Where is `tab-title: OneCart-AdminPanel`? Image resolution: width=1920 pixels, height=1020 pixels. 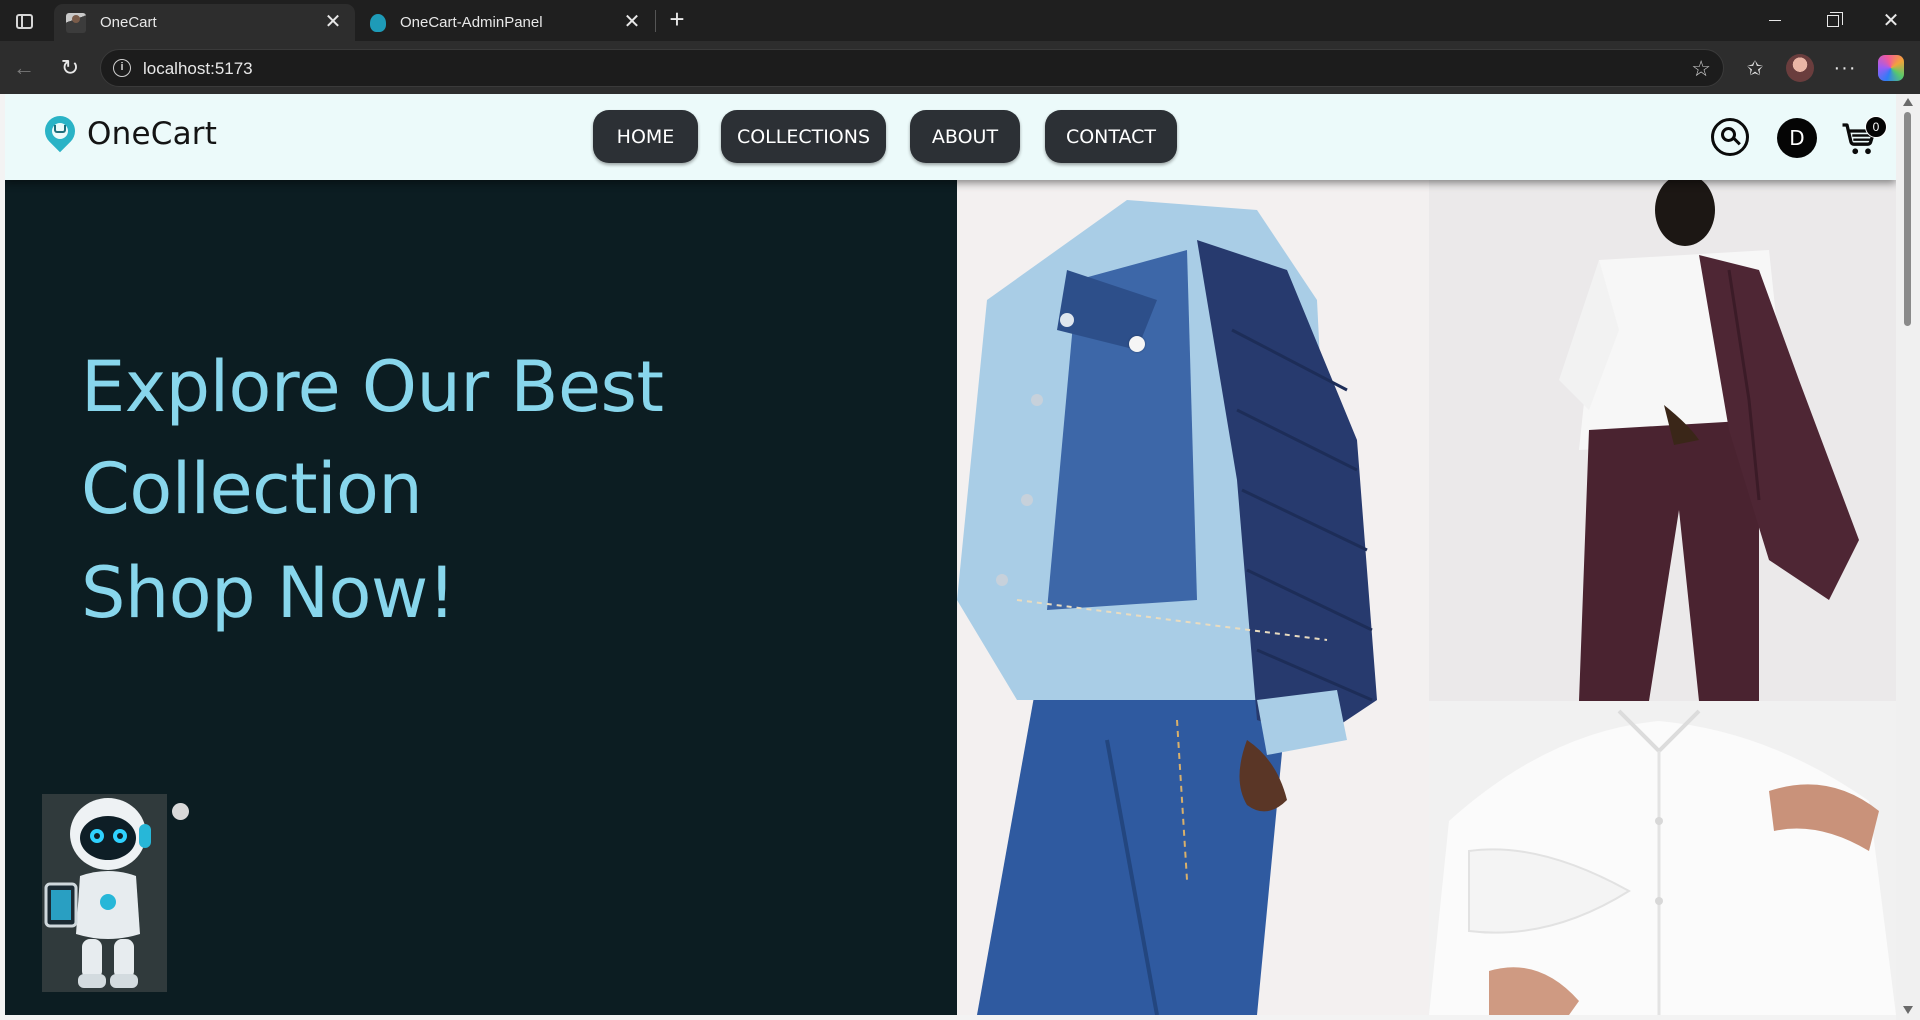
tab-title: OneCart-AdminPanel is located at coordinates (471, 22).